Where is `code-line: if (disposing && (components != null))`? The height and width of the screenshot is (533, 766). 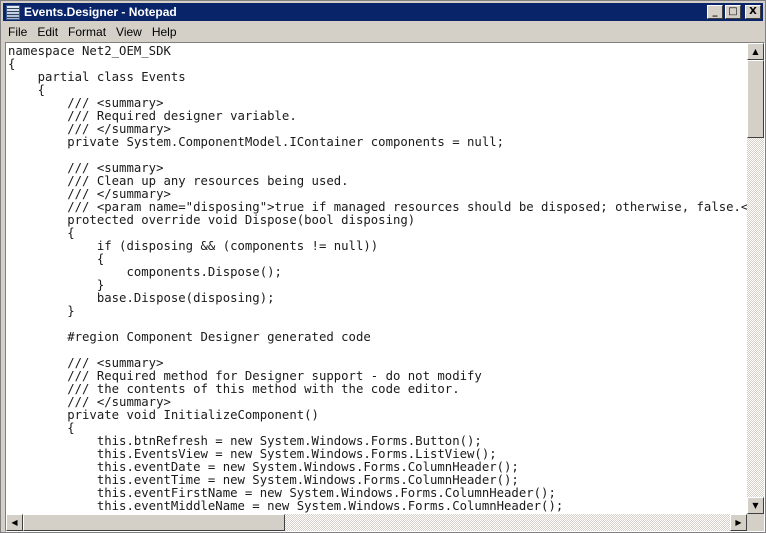 code-line: if (disposing && (components != null)) is located at coordinates (193, 246).